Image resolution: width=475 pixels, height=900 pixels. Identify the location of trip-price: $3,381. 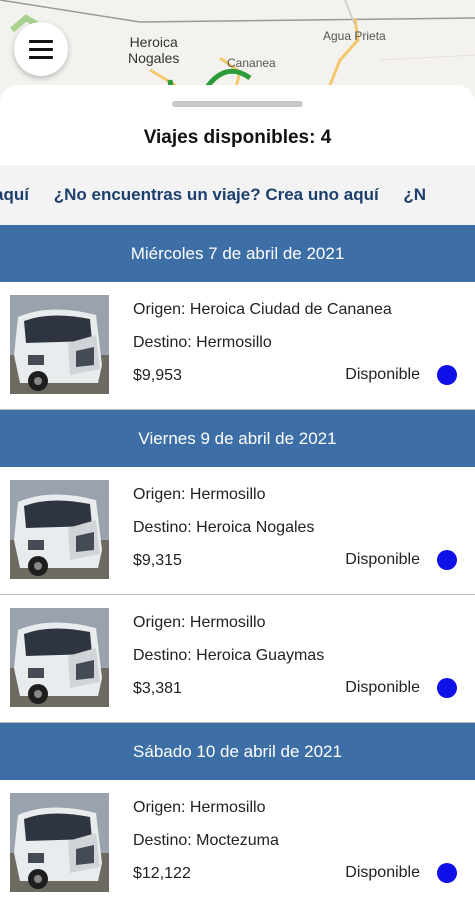
(157, 688).